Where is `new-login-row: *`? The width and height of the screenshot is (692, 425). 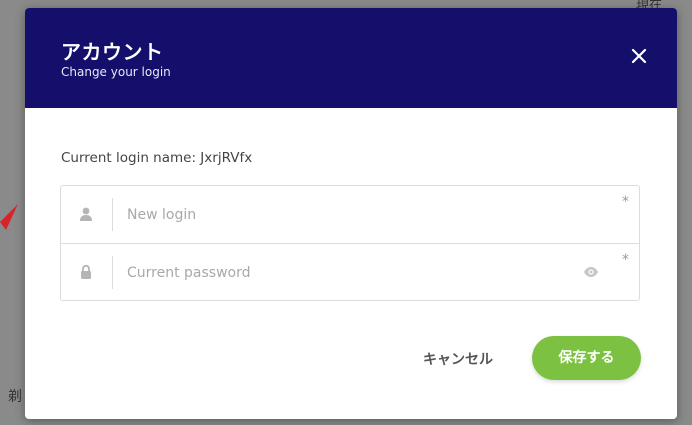 new-login-row: * is located at coordinates (350, 215).